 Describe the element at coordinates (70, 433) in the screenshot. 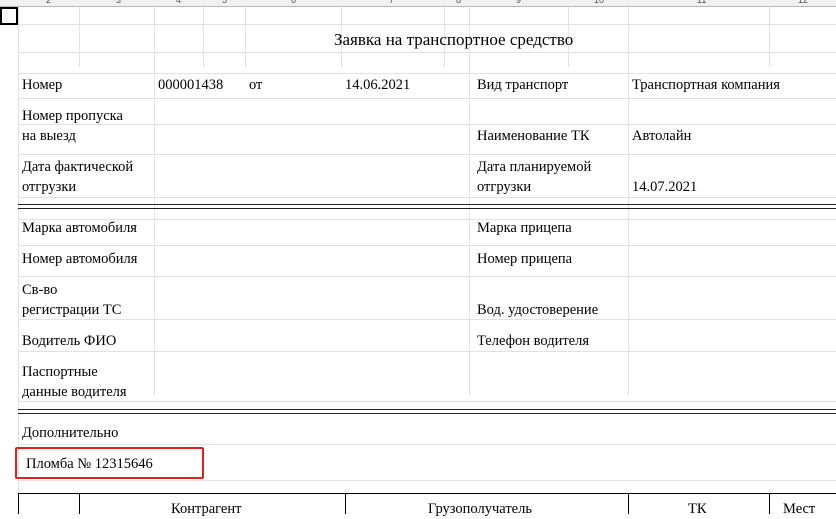

I see `additional-label: Дополнительно` at that location.